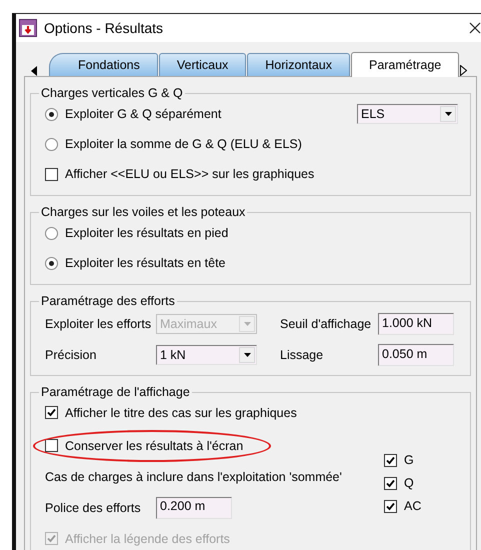  I want to click on dropdown: ELS, so click(407, 114).